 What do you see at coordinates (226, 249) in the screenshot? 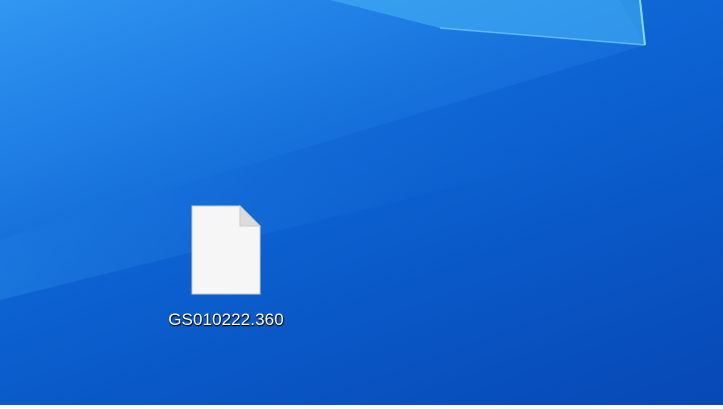
I see `blank-file-icon` at bounding box center [226, 249].